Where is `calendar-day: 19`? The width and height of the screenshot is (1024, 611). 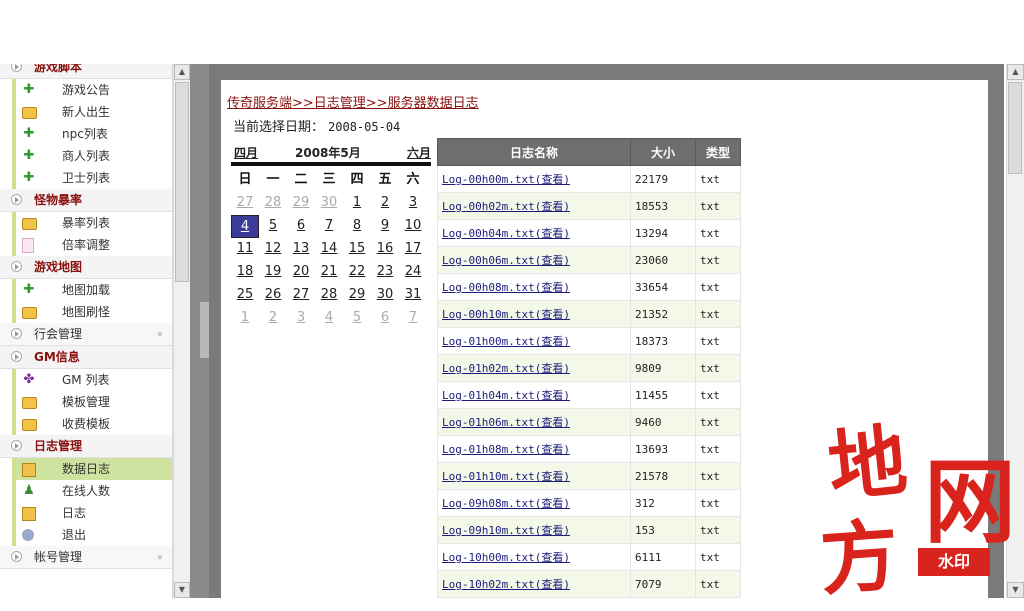 calendar-day: 19 is located at coordinates (273, 272).